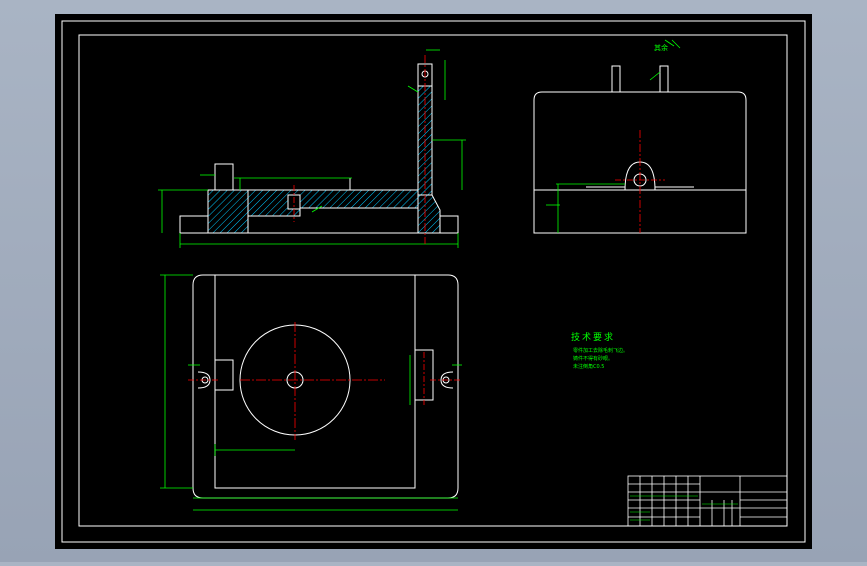 The height and width of the screenshot is (566, 867). I want to click on tech-req-title: 技术要求, so click(593, 337).